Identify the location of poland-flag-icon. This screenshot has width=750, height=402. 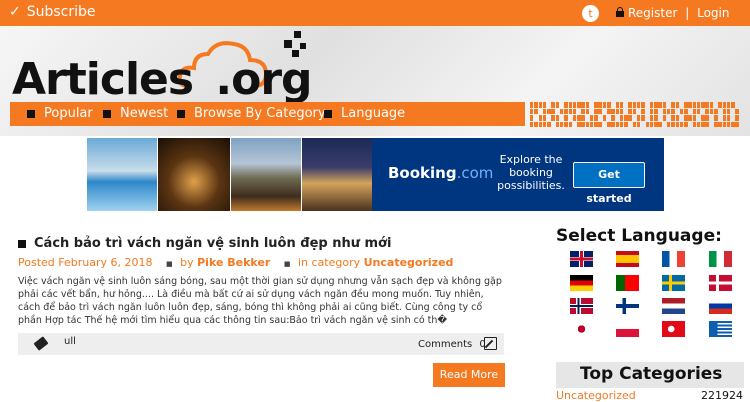
(627, 329).